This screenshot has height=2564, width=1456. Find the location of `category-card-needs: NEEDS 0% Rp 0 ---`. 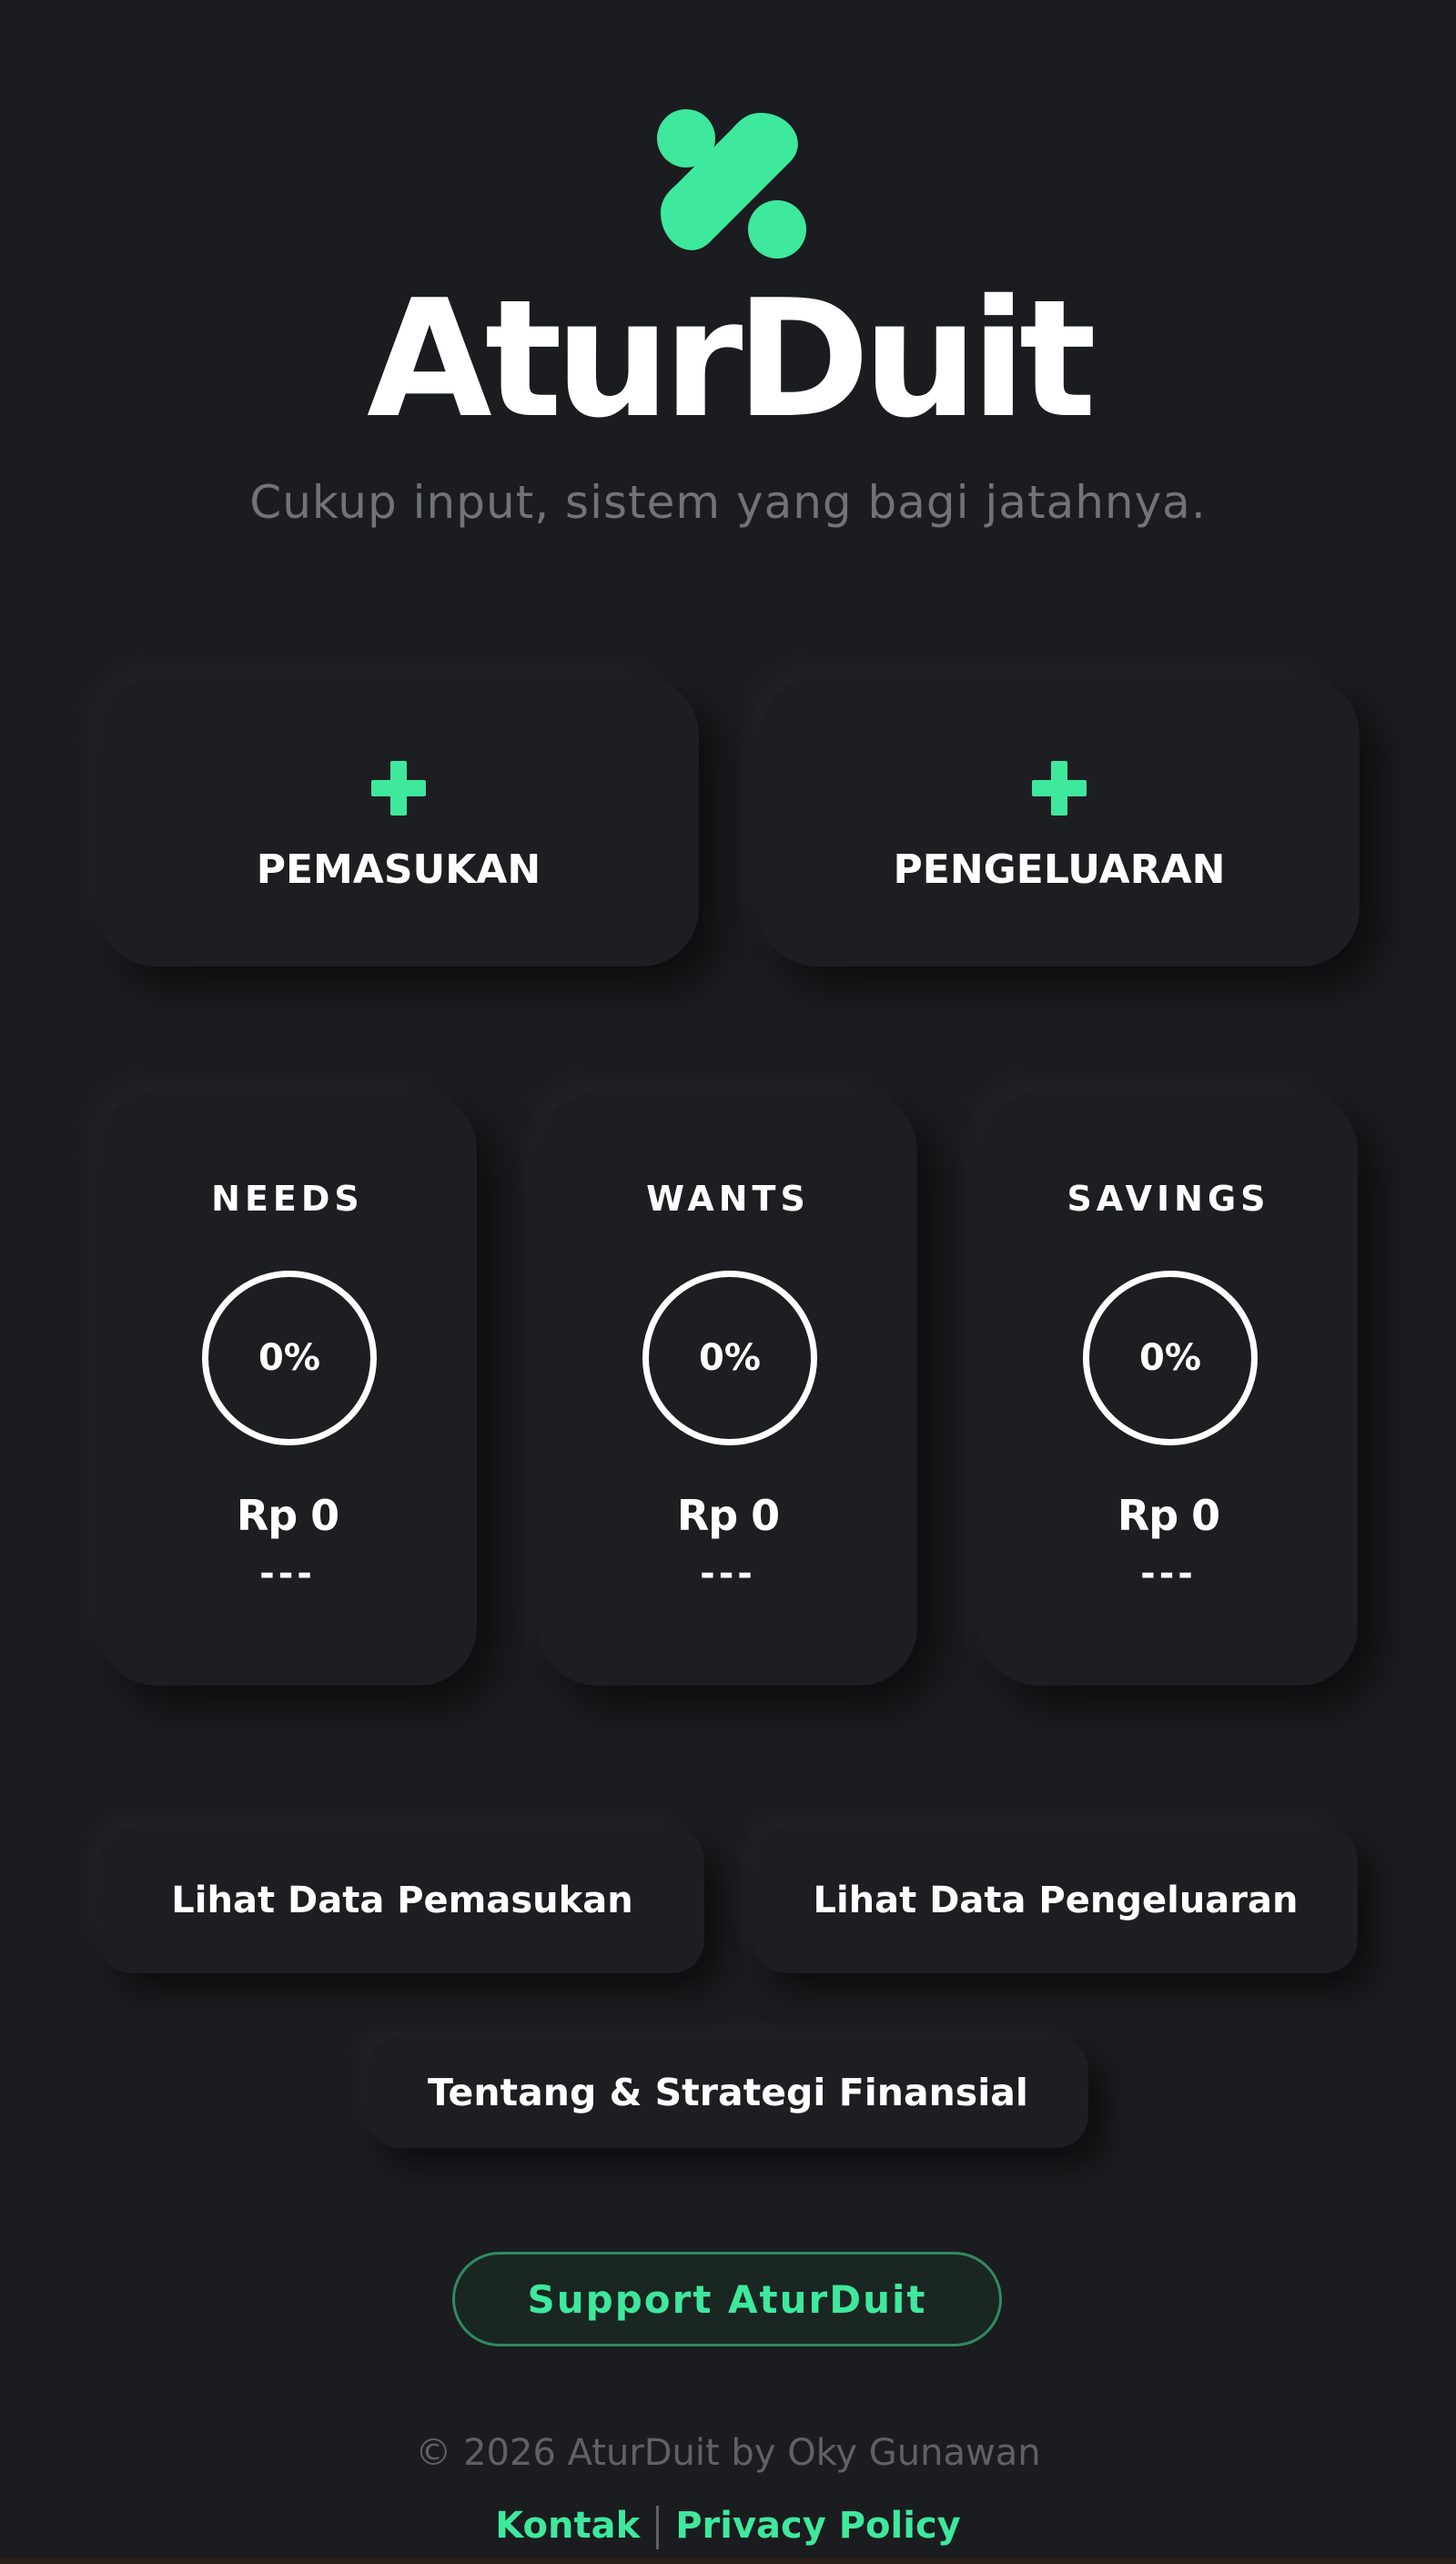

category-card-needs: NEEDS 0% Rp 0 --- is located at coordinates (288, 1389).